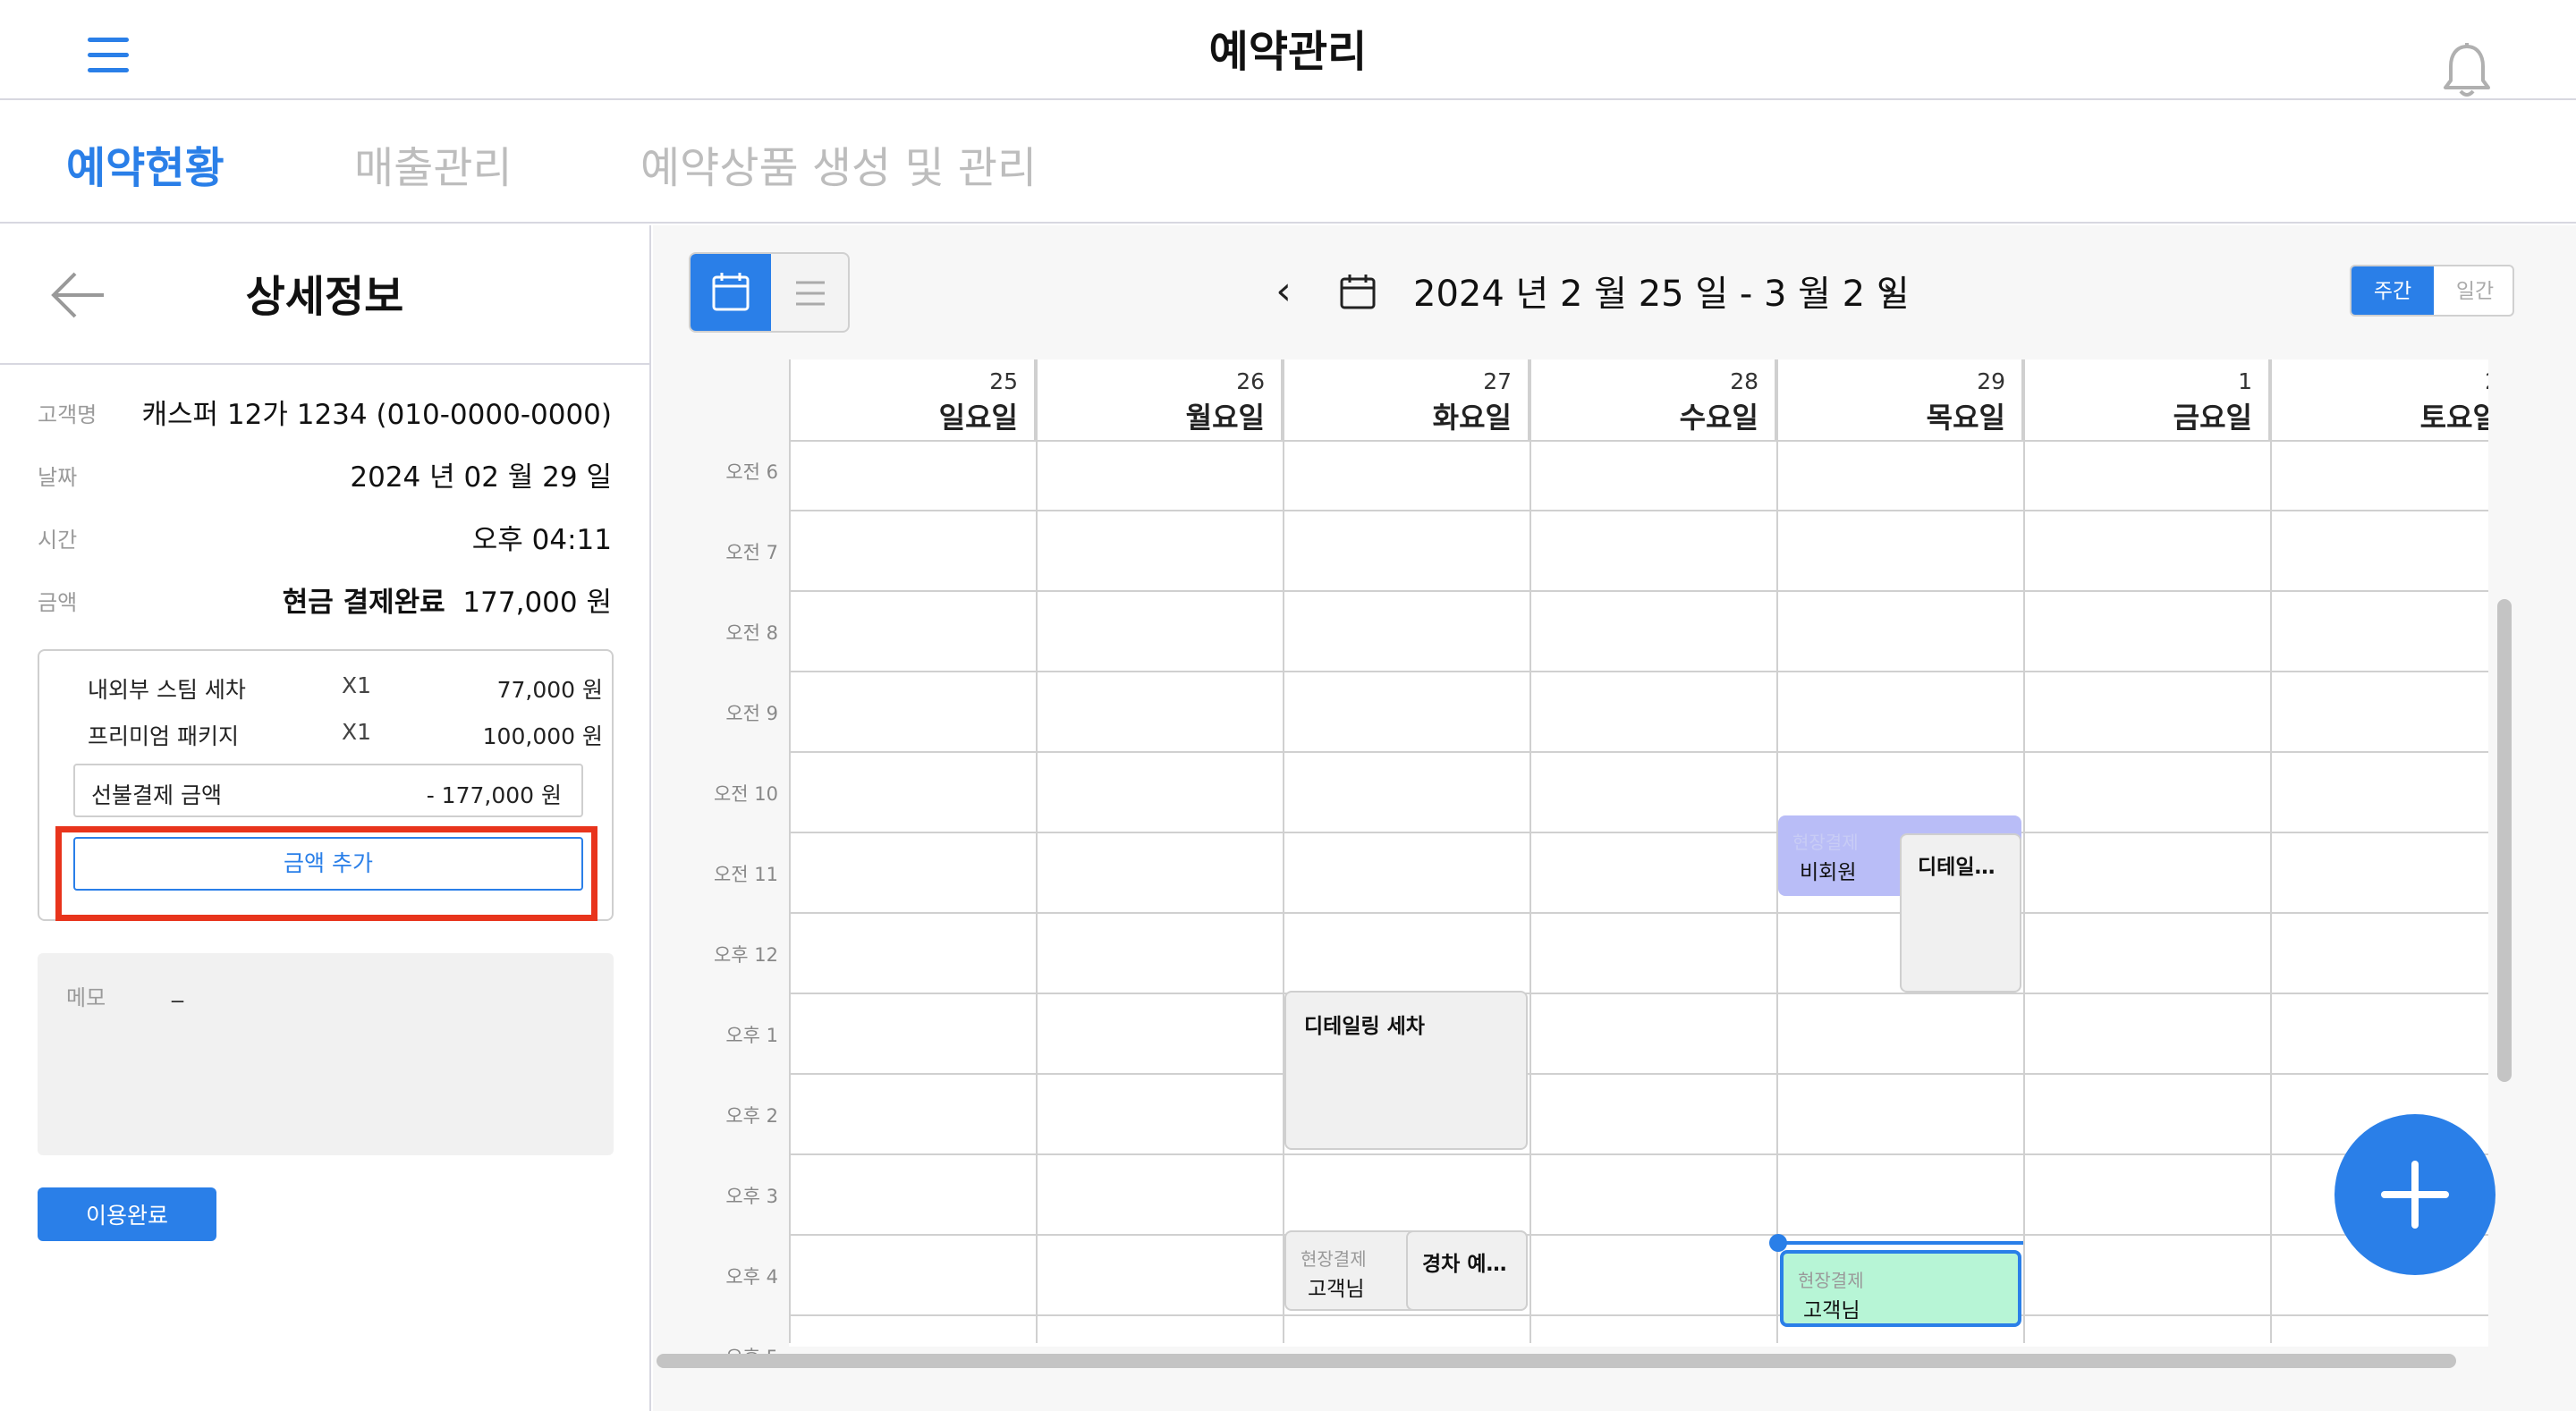  Describe the element at coordinates (2486, 381) in the screenshot. I see `day-number: 2` at that location.